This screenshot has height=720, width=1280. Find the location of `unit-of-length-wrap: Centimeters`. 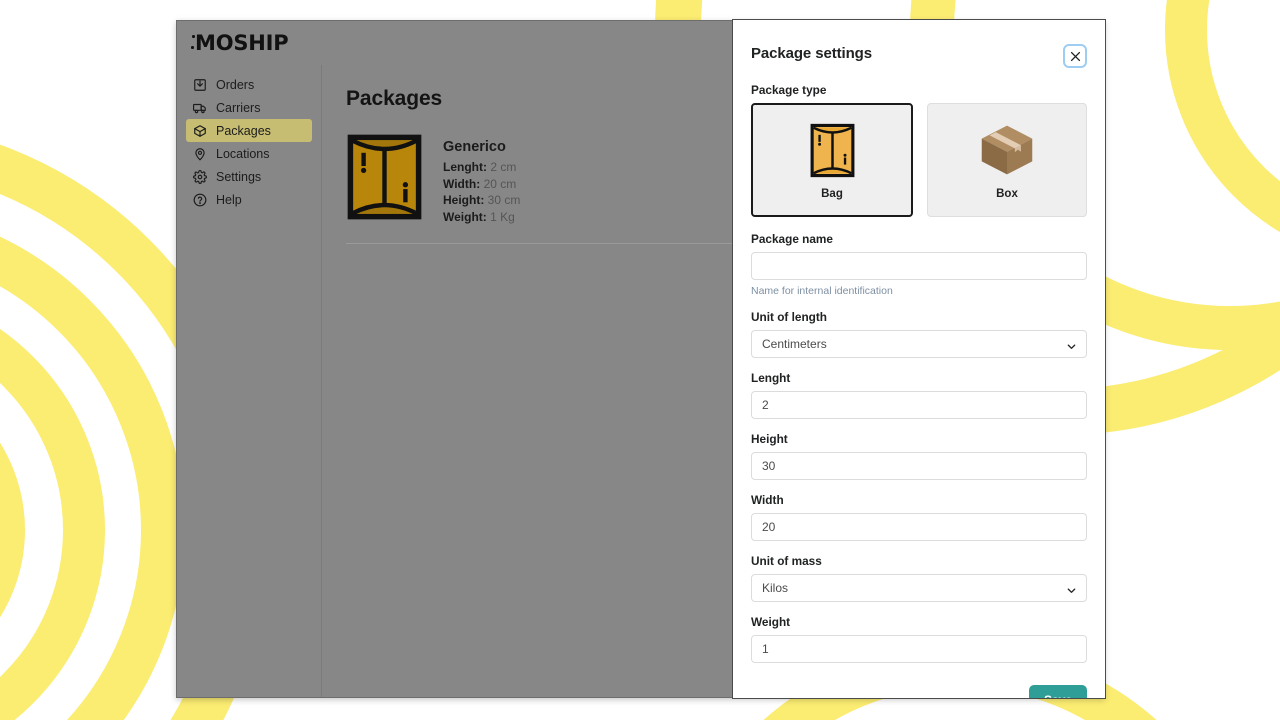

unit-of-length-wrap: Centimeters is located at coordinates (919, 344).